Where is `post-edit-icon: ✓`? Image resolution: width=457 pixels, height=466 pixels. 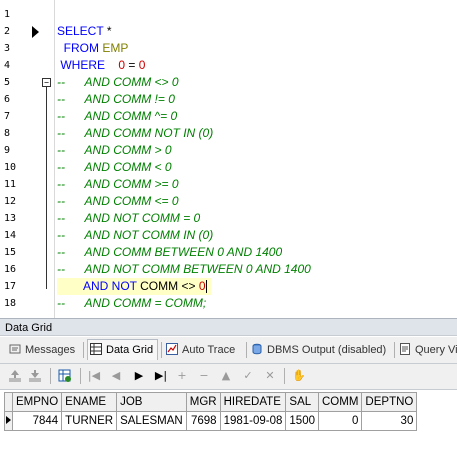
post-edit-icon: ✓ is located at coordinates (248, 376).